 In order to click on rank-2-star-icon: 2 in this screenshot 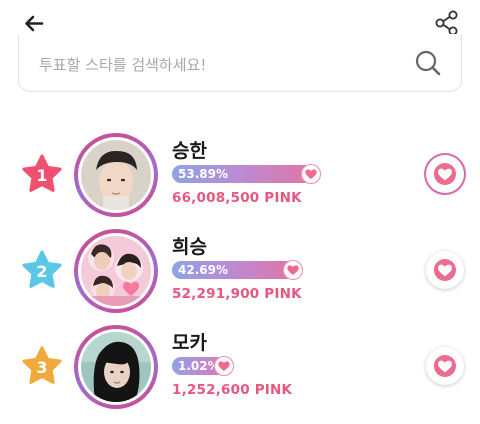, I will do `click(42, 269)`.